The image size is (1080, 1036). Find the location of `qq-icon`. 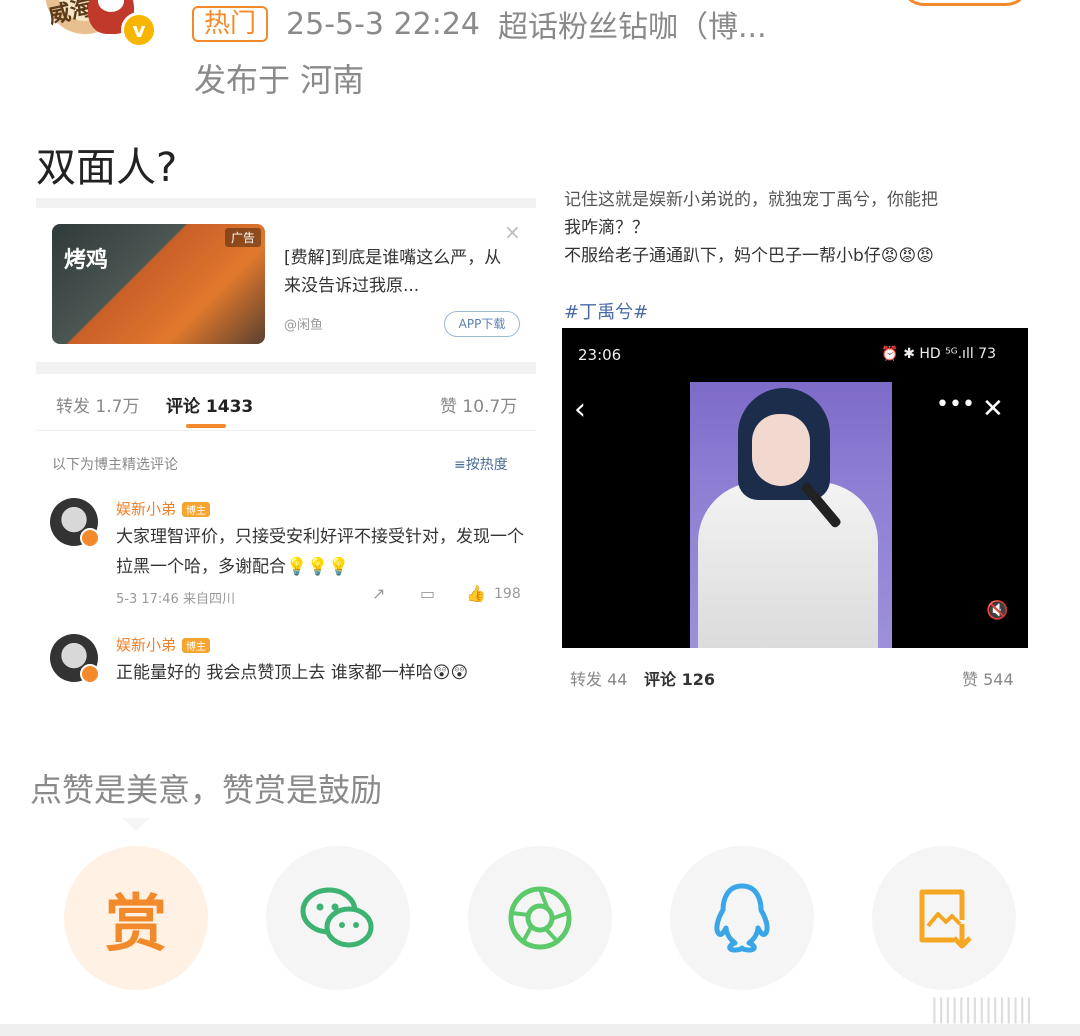

qq-icon is located at coordinates (742, 918).